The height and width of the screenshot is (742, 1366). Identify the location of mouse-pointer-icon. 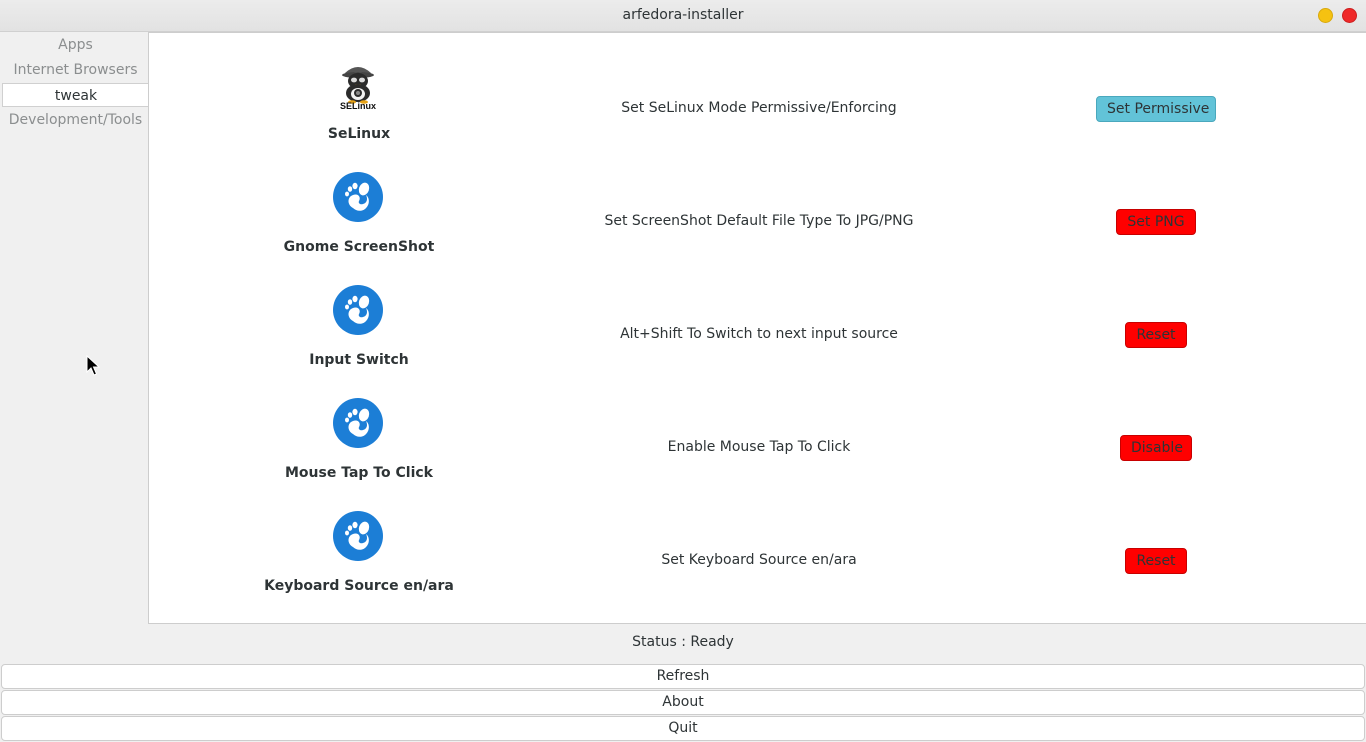
(93, 365).